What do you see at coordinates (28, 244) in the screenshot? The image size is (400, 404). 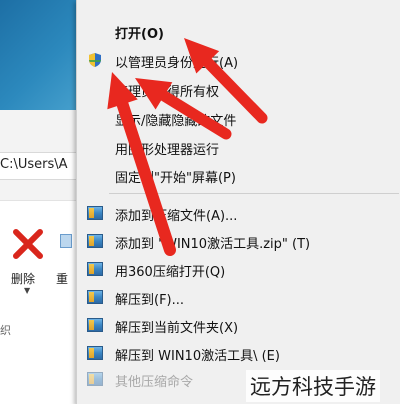 I see `delete-icon` at bounding box center [28, 244].